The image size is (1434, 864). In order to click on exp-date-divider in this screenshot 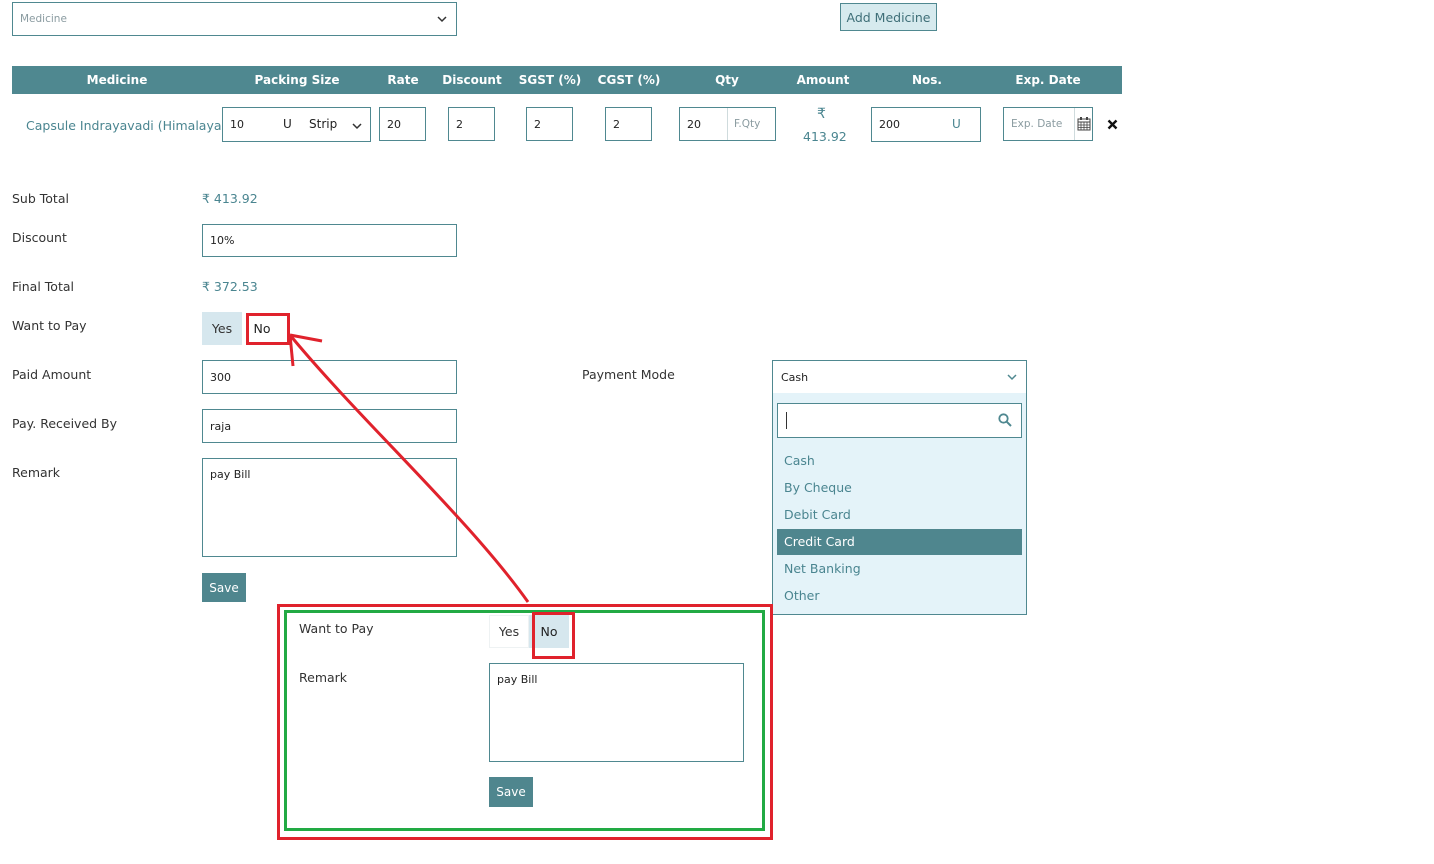, I will do `click(1074, 124)`.